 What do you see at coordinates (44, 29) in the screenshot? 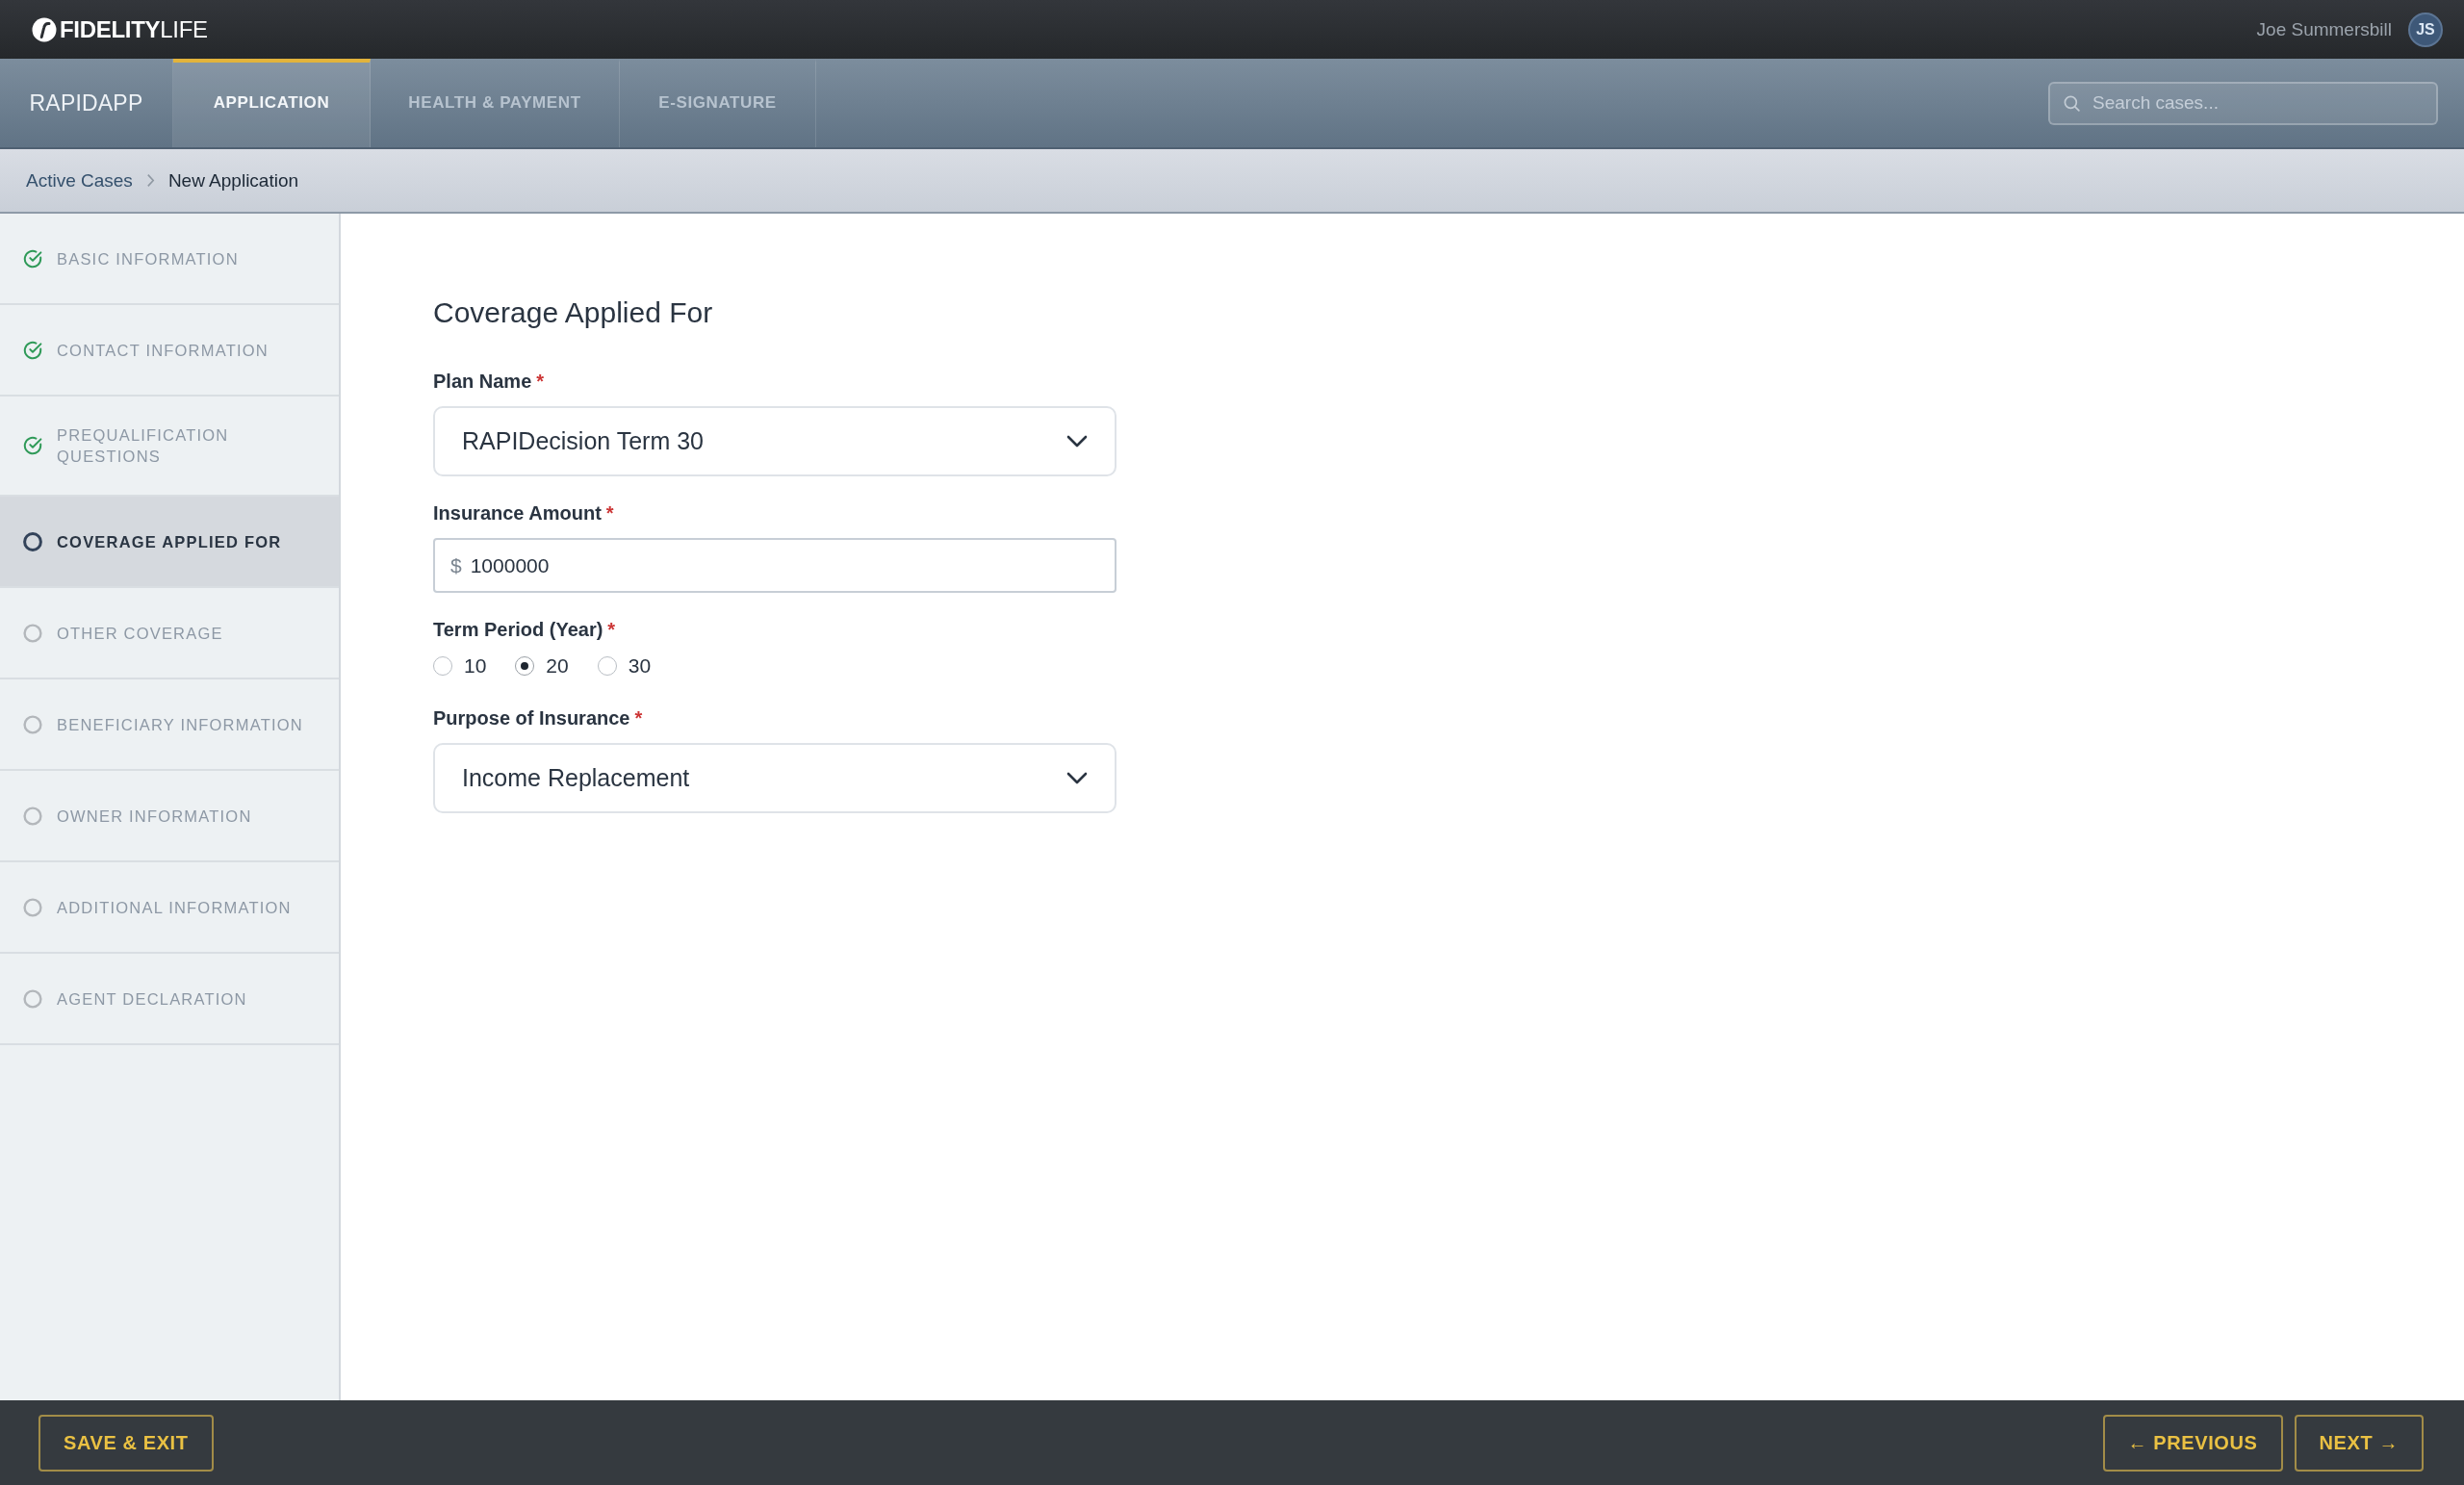
I see `logo-mark-icon` at bounding box center [44, 29].